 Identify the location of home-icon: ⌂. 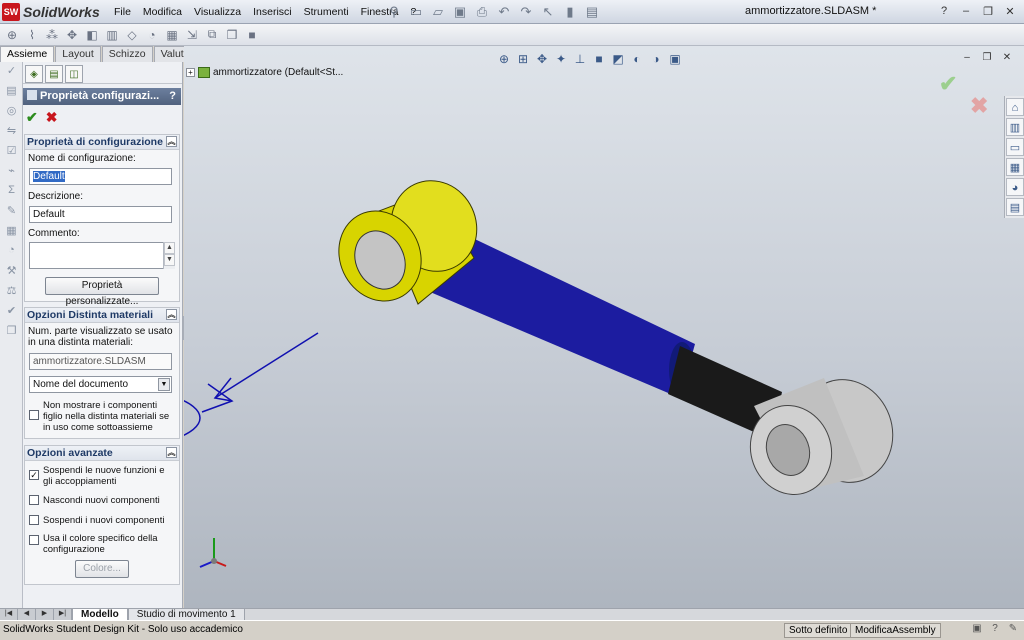
(1015, 107).